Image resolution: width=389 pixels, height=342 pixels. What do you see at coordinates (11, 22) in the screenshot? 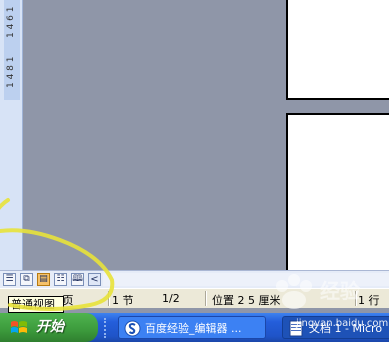
I see `ruler-label: 1 4 6 1` at bounding box center [11, 22].